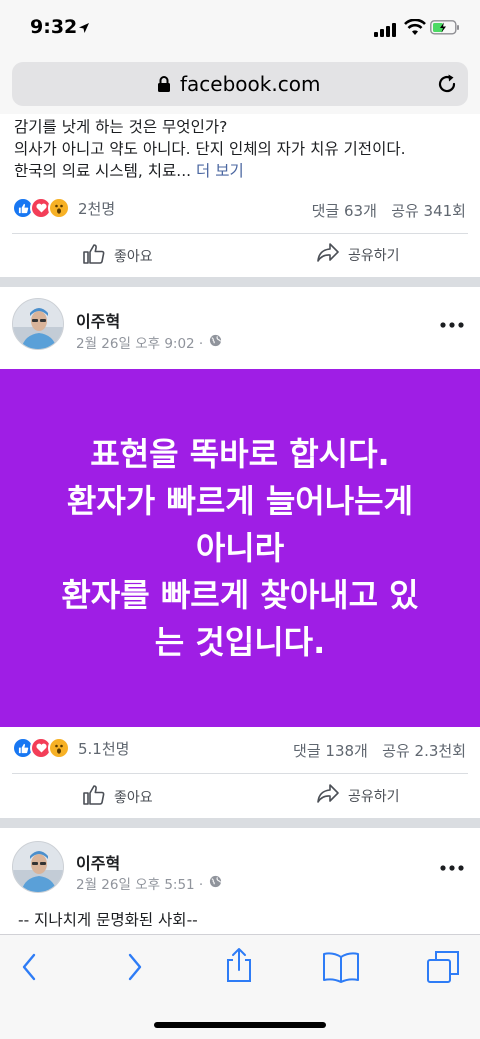 This screenshot has height=1039, width=480. Describe the element at coordinates (210, 149) in the screenshot. I see `post-text-line: 의사가 아니고 약도 아니다. 단지 인체의 자가 치유 기전이다.` at that location.